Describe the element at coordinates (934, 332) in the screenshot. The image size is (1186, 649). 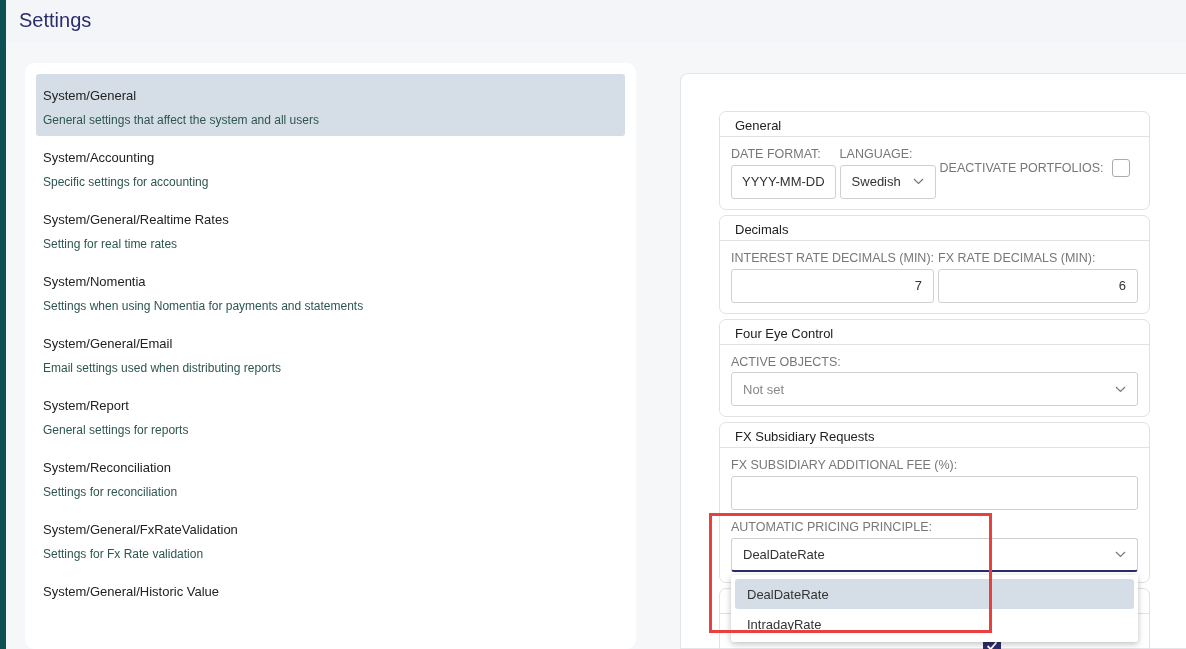
I see `section-title: Four Eye Control` at that location.